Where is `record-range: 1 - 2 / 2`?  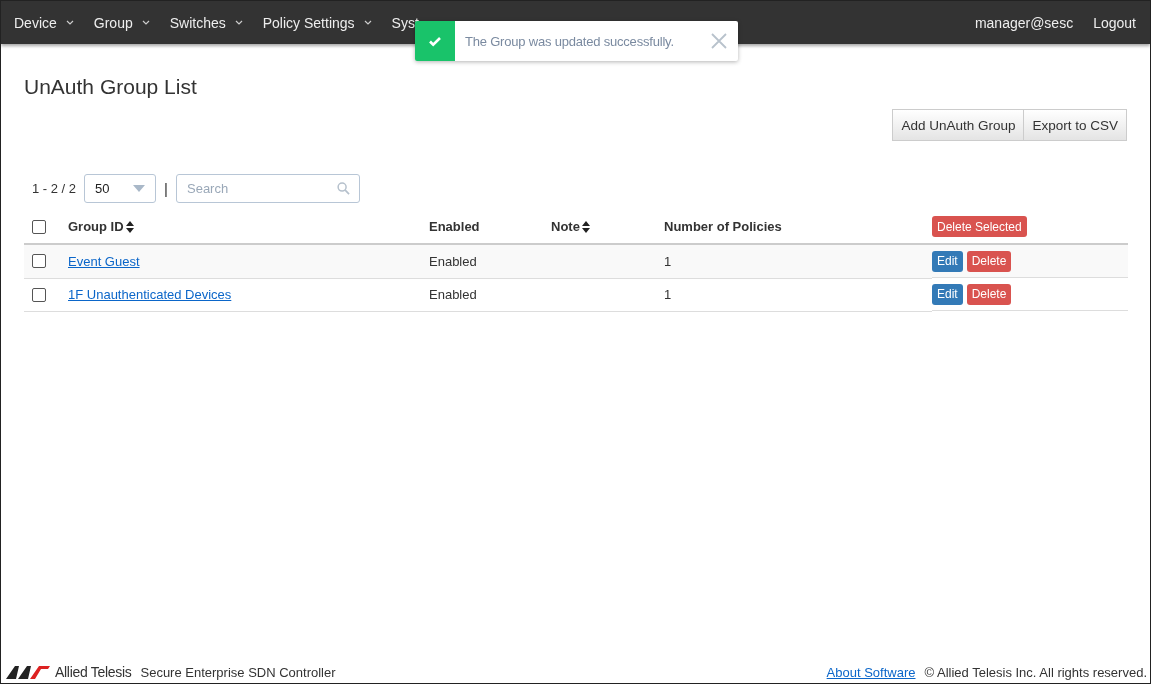 record-range: 1 - 2 / 2 is located at coordinates (54, 188).